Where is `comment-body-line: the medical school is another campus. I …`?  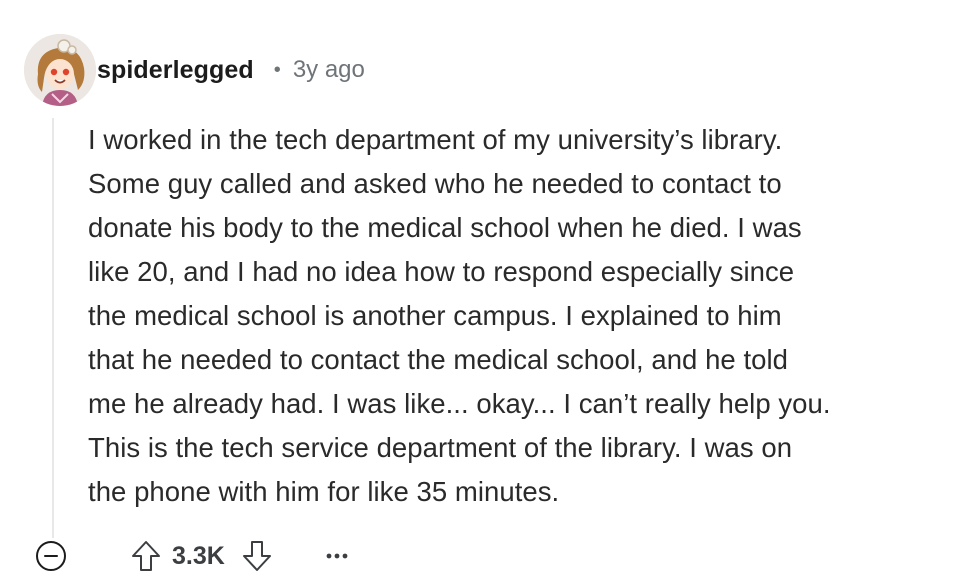 comment-body-line: the medical school is another campus. I … is located at coordinates (435, 315).